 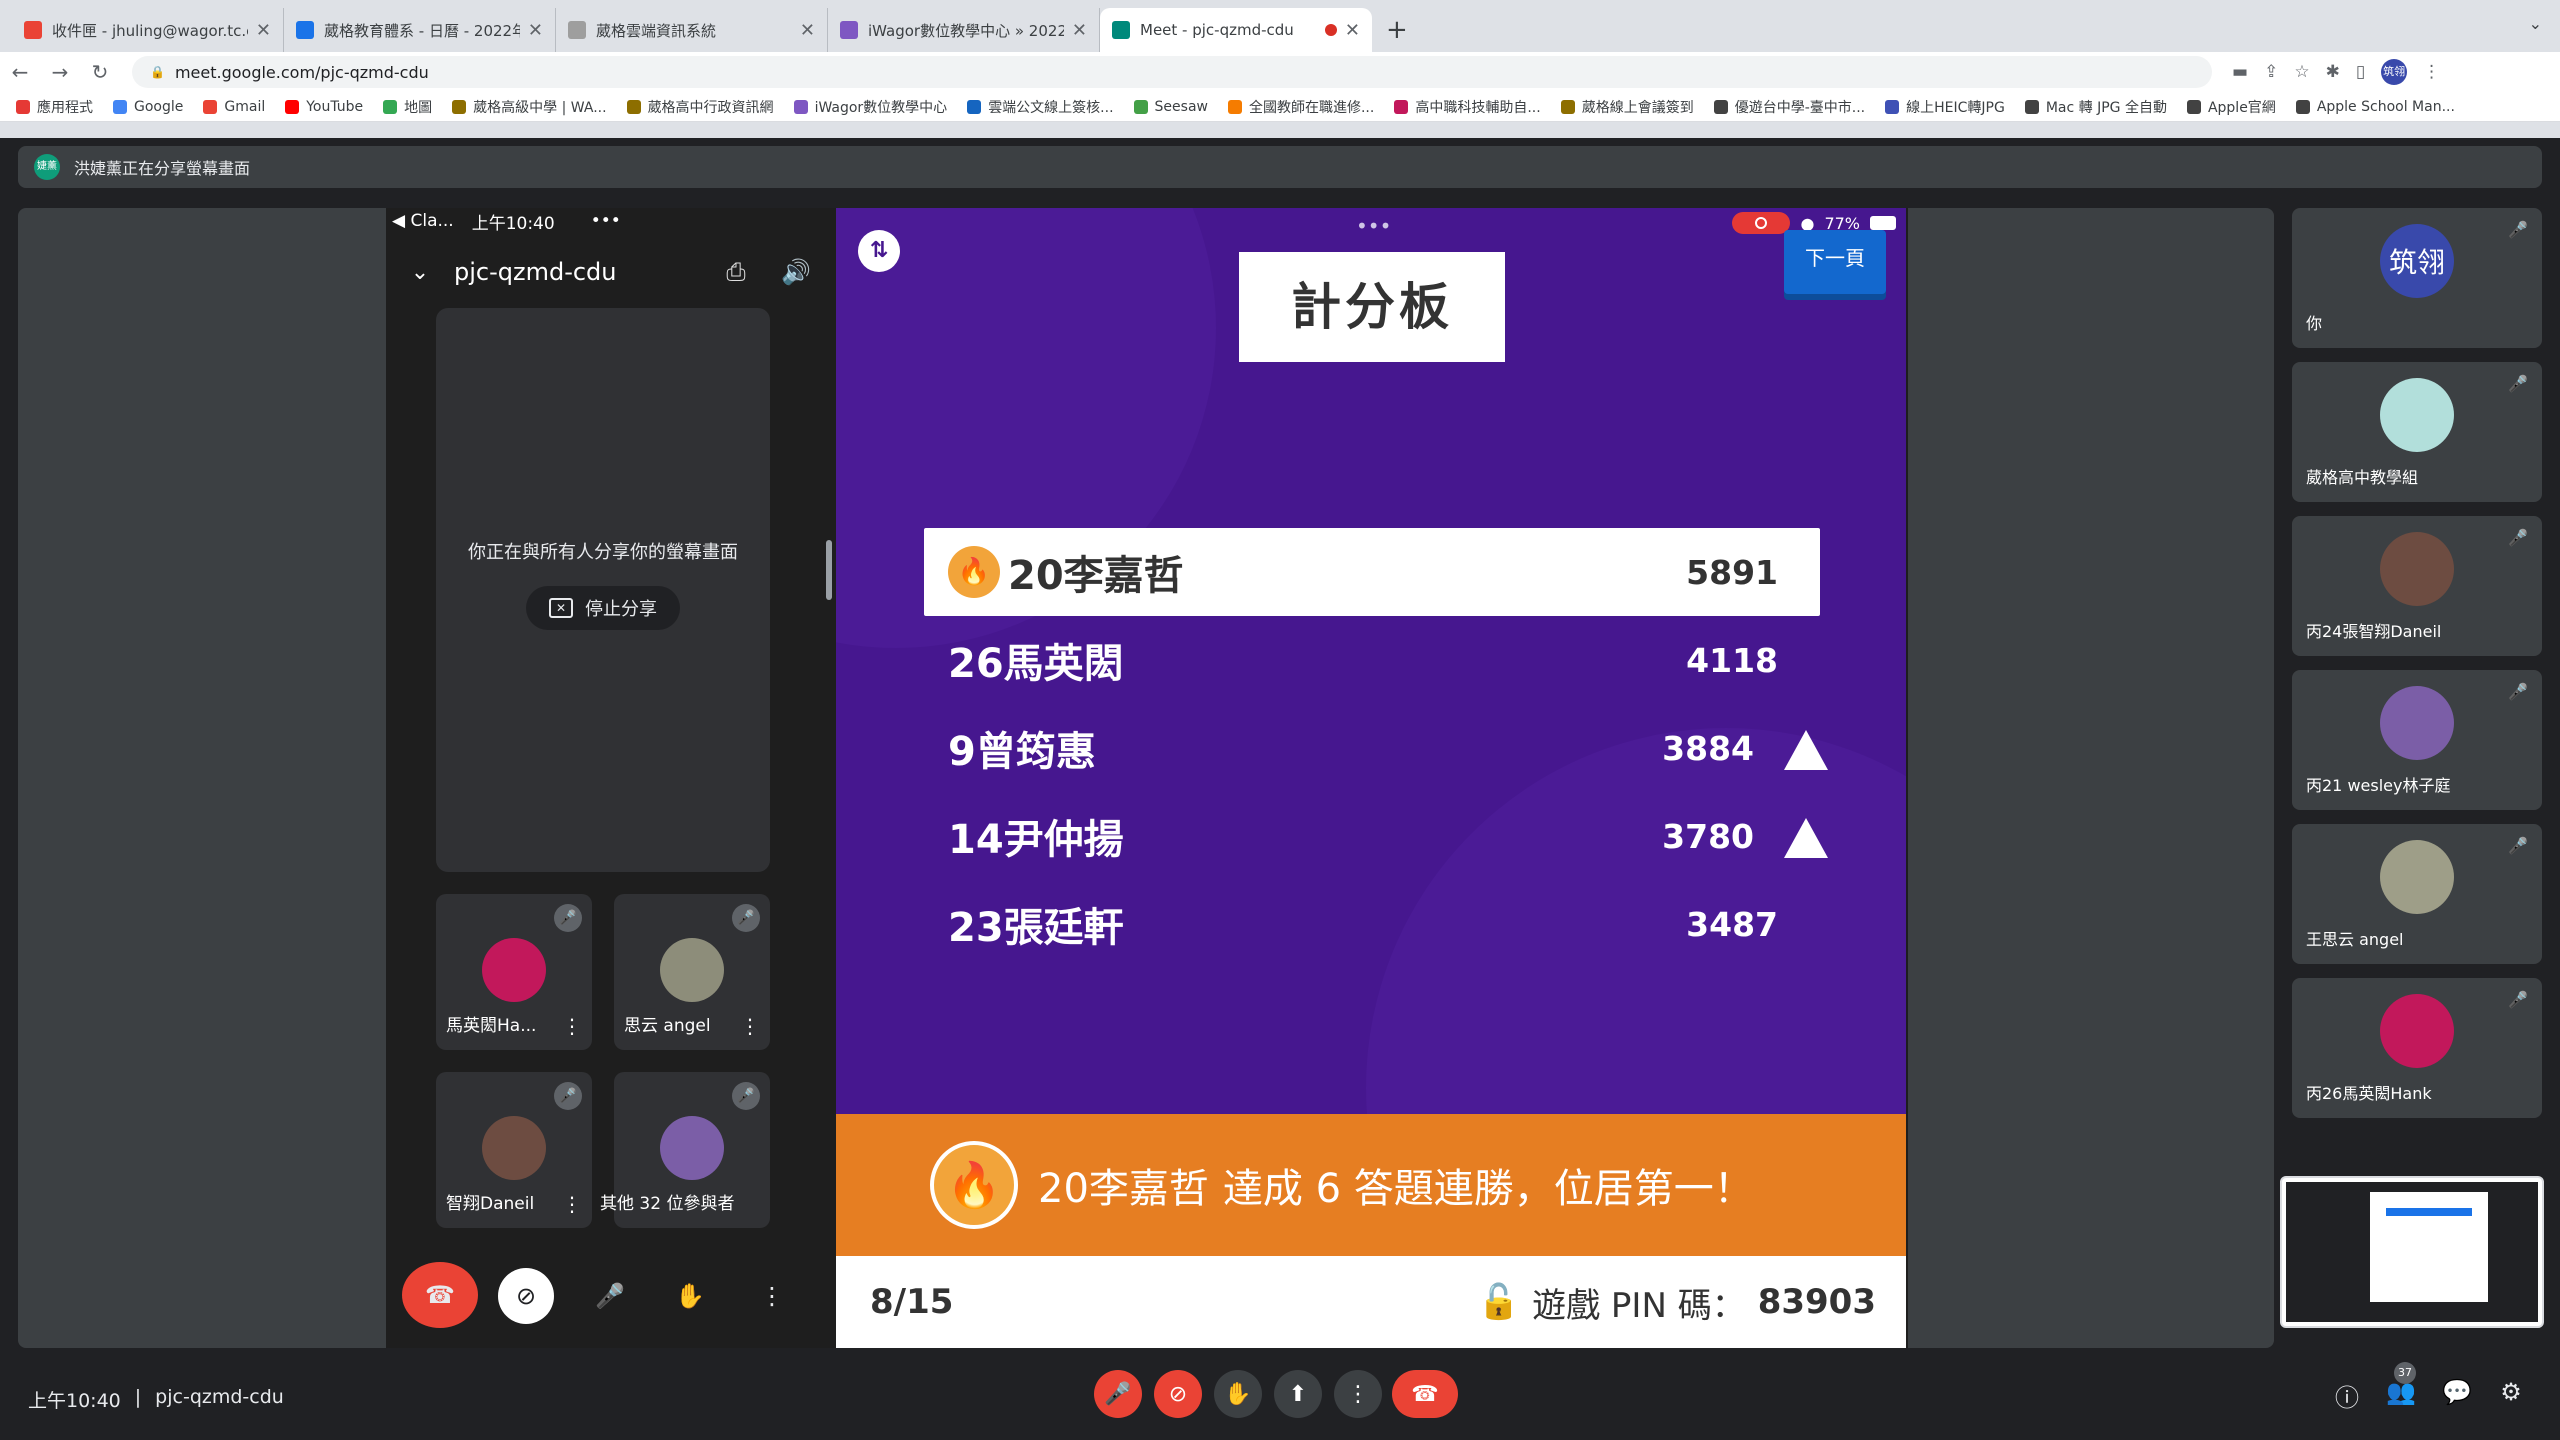 What do you see at coordinates (1945, 107) in the screenshot?
I see `bookmark-item: 線上HEIC轉JPG` at bounding box center [1945, 107].